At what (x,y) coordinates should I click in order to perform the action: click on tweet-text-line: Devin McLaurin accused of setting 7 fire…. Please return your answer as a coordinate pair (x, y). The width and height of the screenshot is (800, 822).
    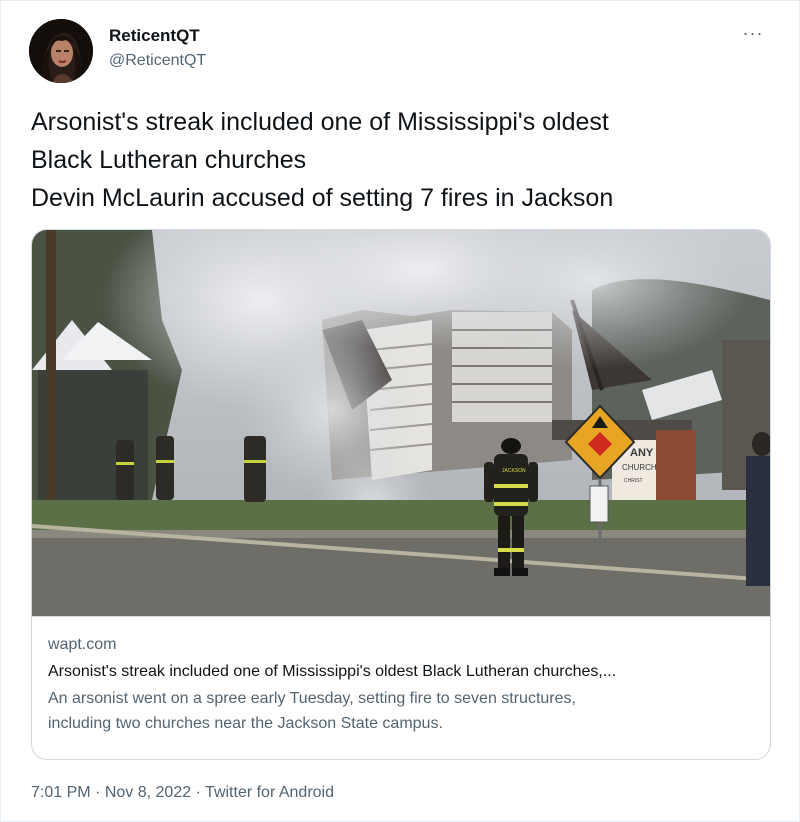
    Looking at the image, I should click on (322, 198).